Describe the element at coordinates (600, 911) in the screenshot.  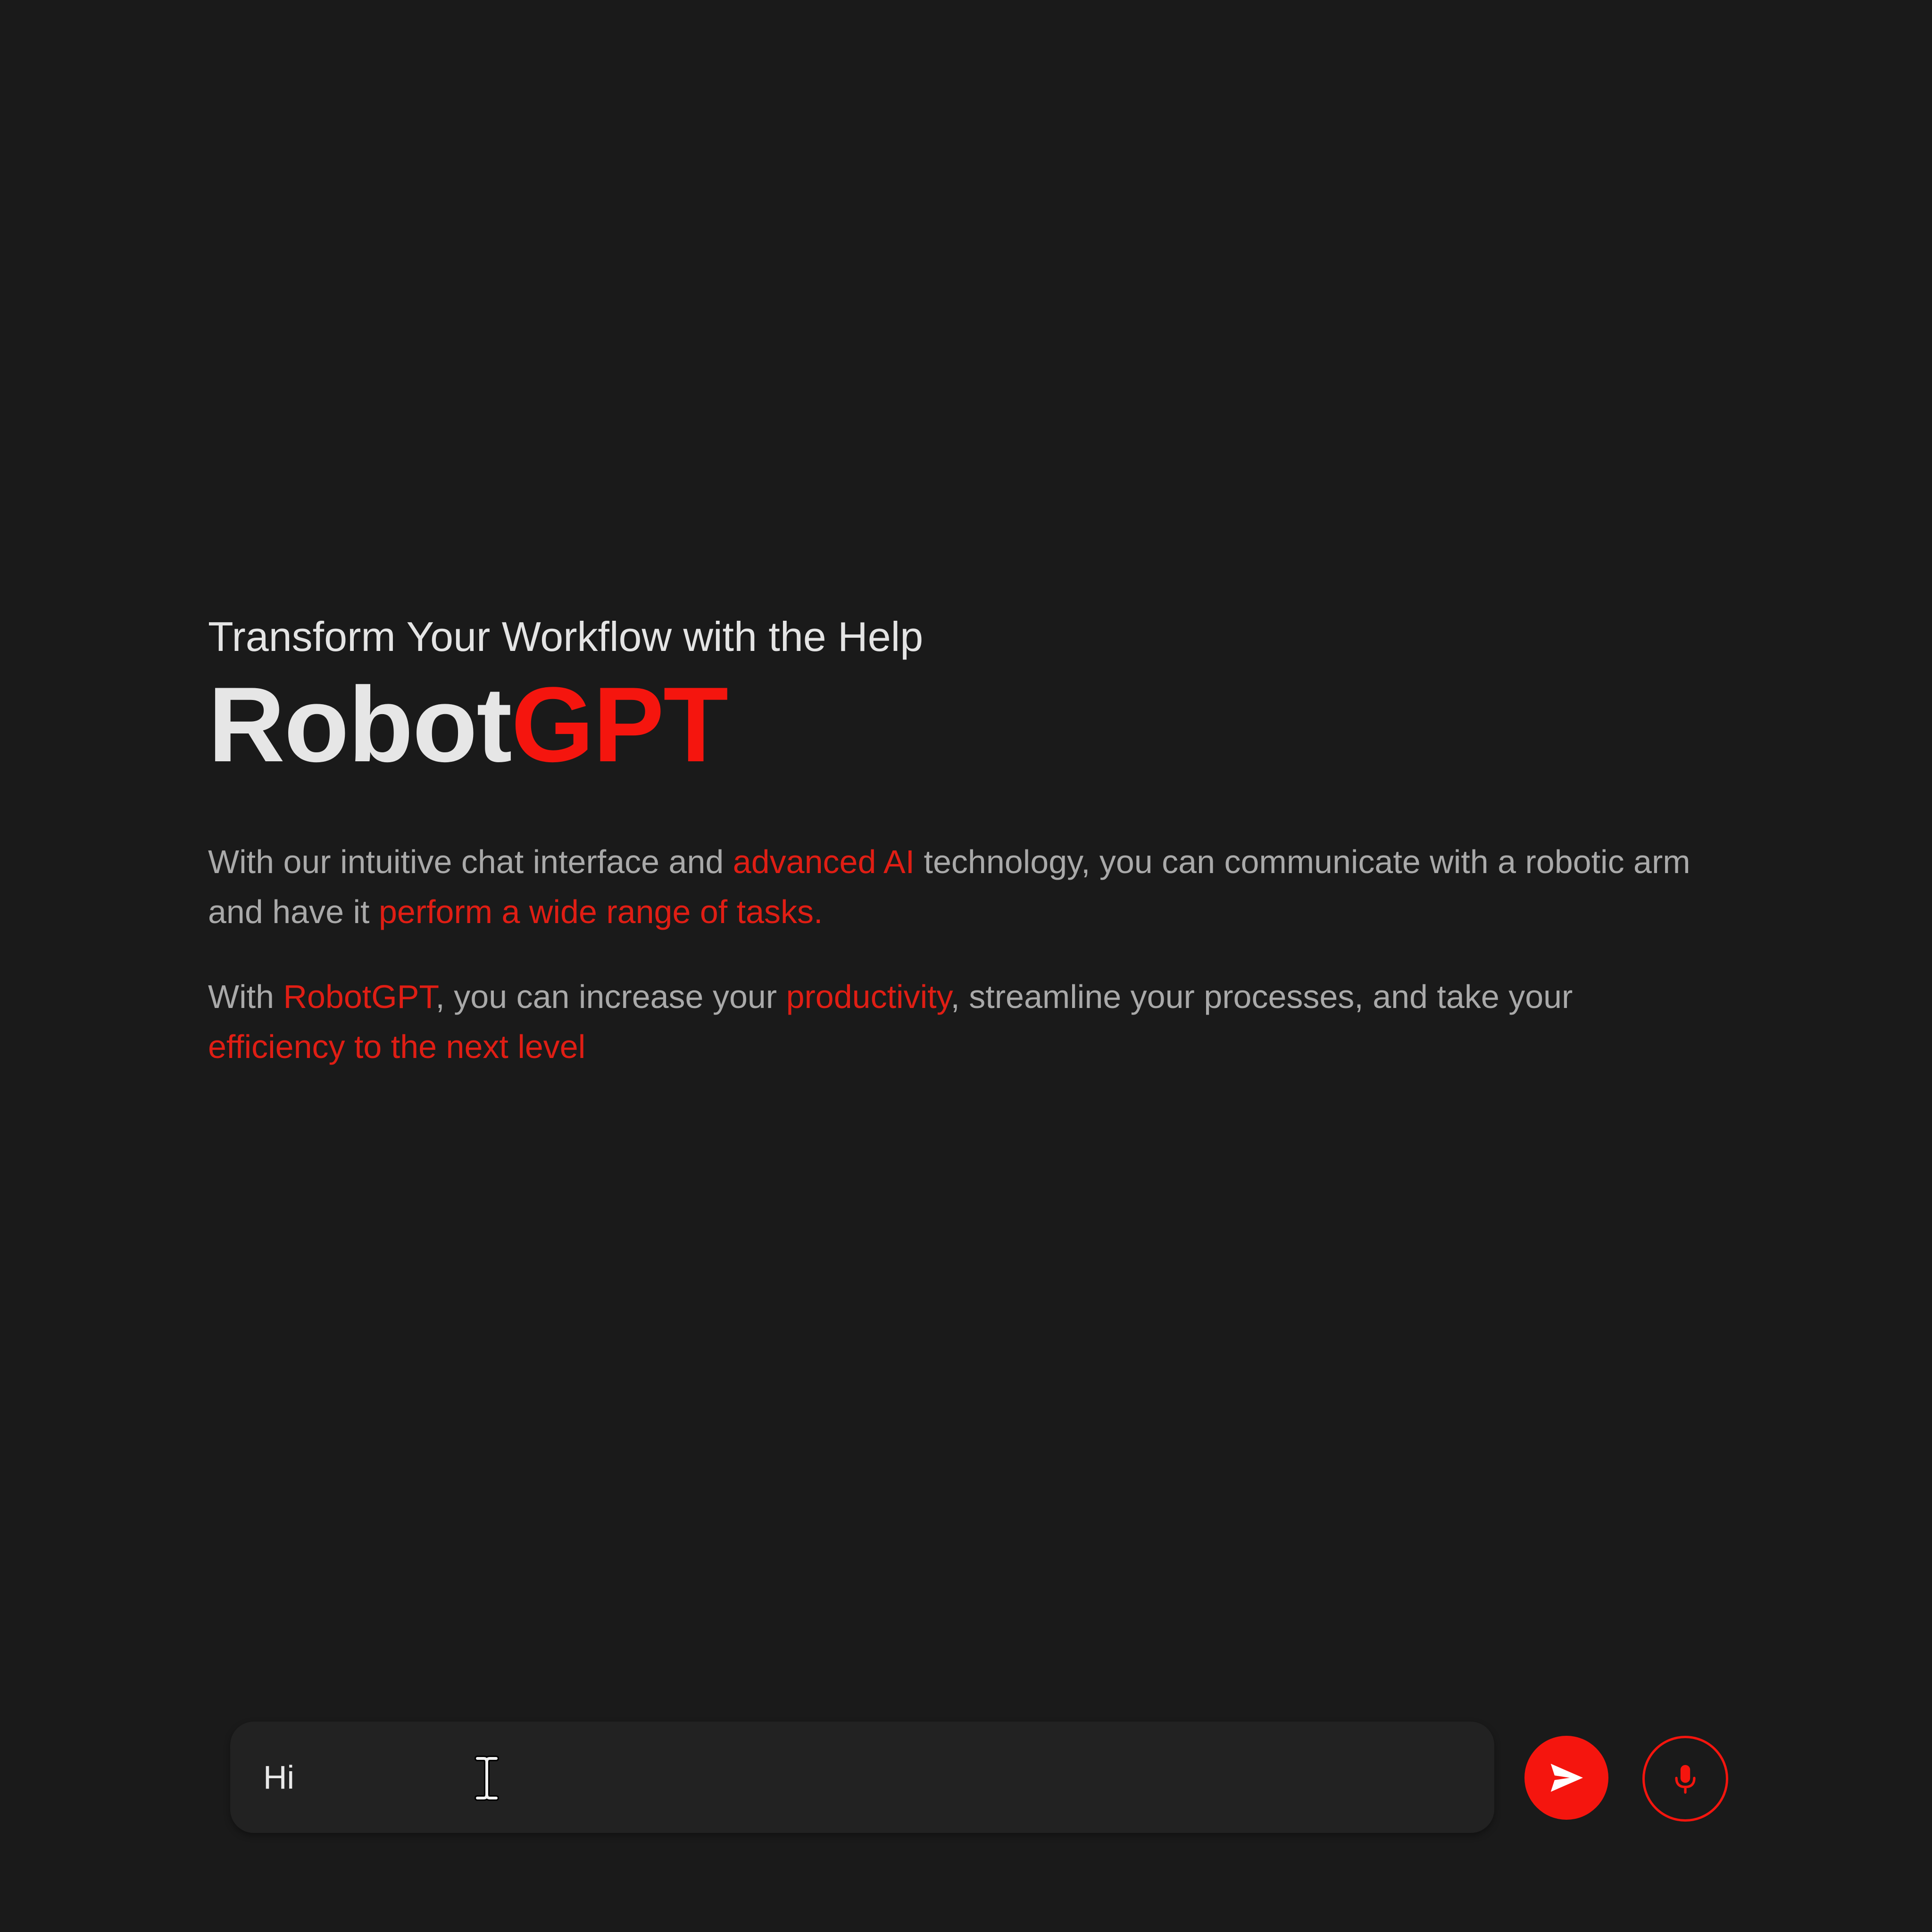
I see `intro-highlight-tasks: perform a wide range of tasks.` at that location.